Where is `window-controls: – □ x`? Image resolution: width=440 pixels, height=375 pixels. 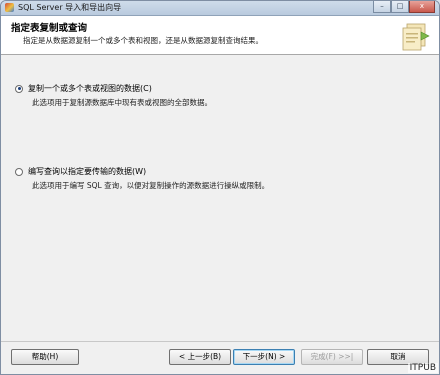
window-controls: – □ x is located at coordinates (404, 7).